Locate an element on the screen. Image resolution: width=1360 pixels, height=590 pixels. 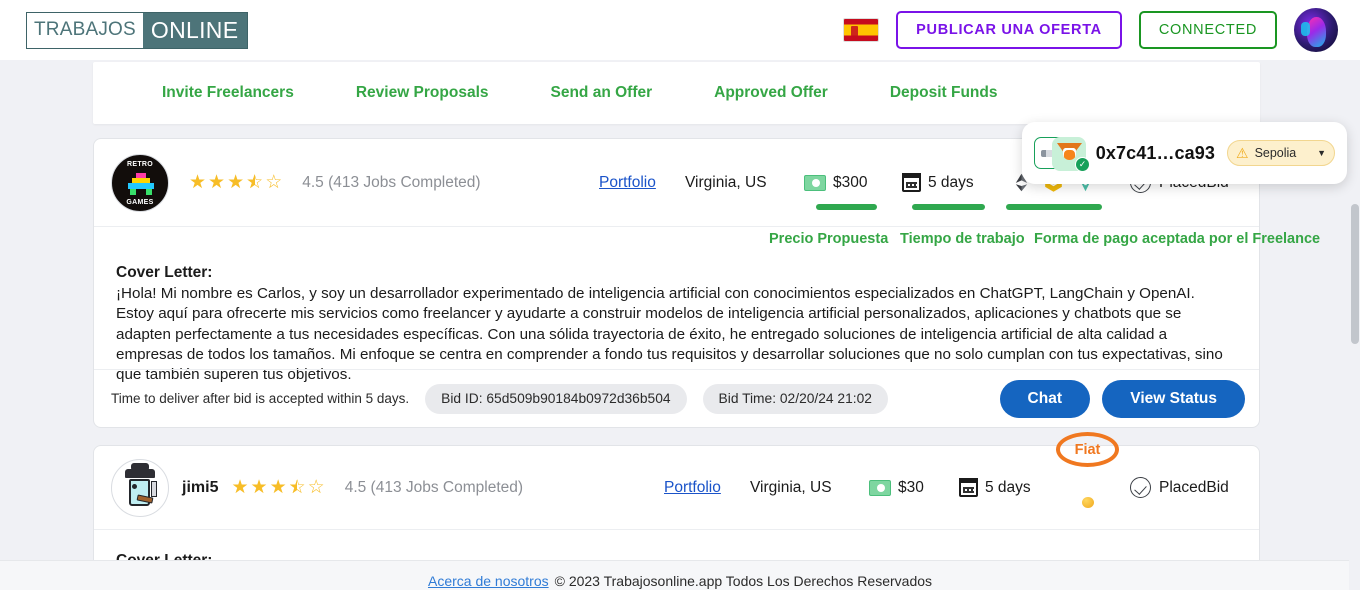
scrollbar-track is located at coordinates (1354, 355).